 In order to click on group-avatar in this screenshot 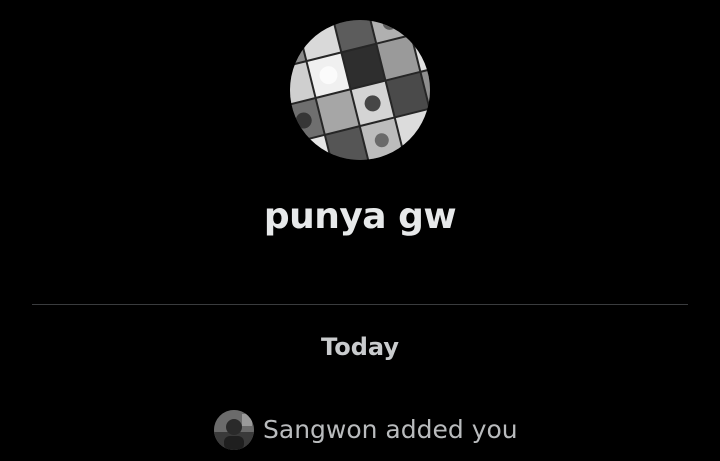, I will do `click(360, 90)`.